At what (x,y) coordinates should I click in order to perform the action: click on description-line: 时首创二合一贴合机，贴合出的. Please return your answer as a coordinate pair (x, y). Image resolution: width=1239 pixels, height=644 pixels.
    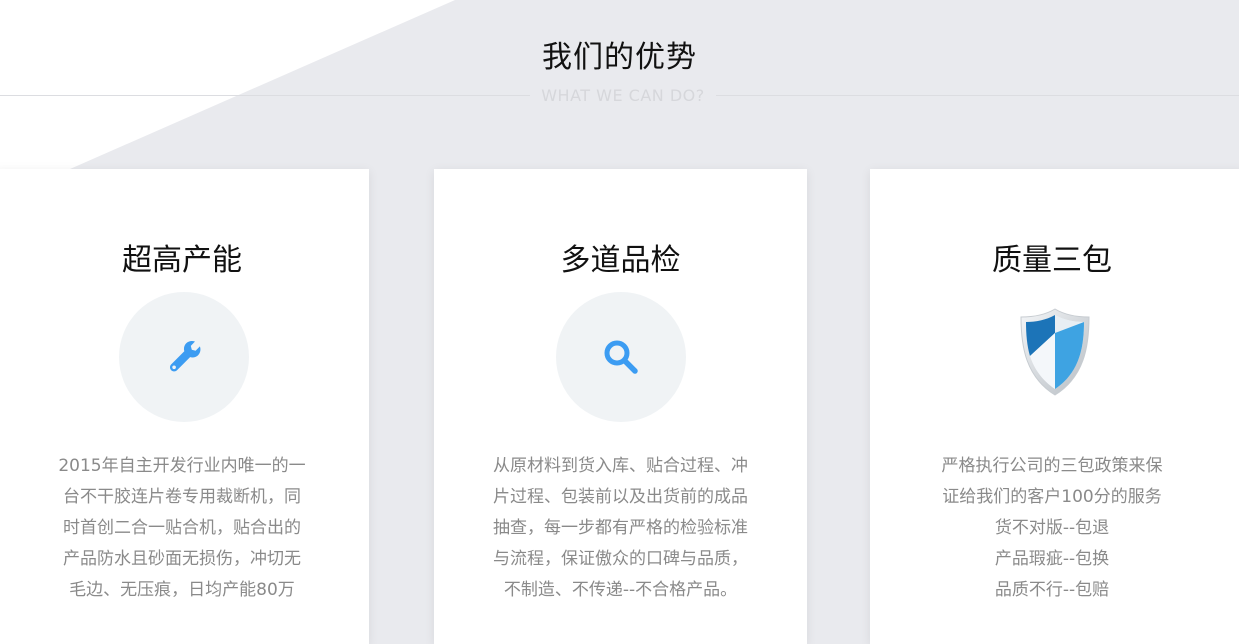
    Looking at the image, I should click on (182, 528).